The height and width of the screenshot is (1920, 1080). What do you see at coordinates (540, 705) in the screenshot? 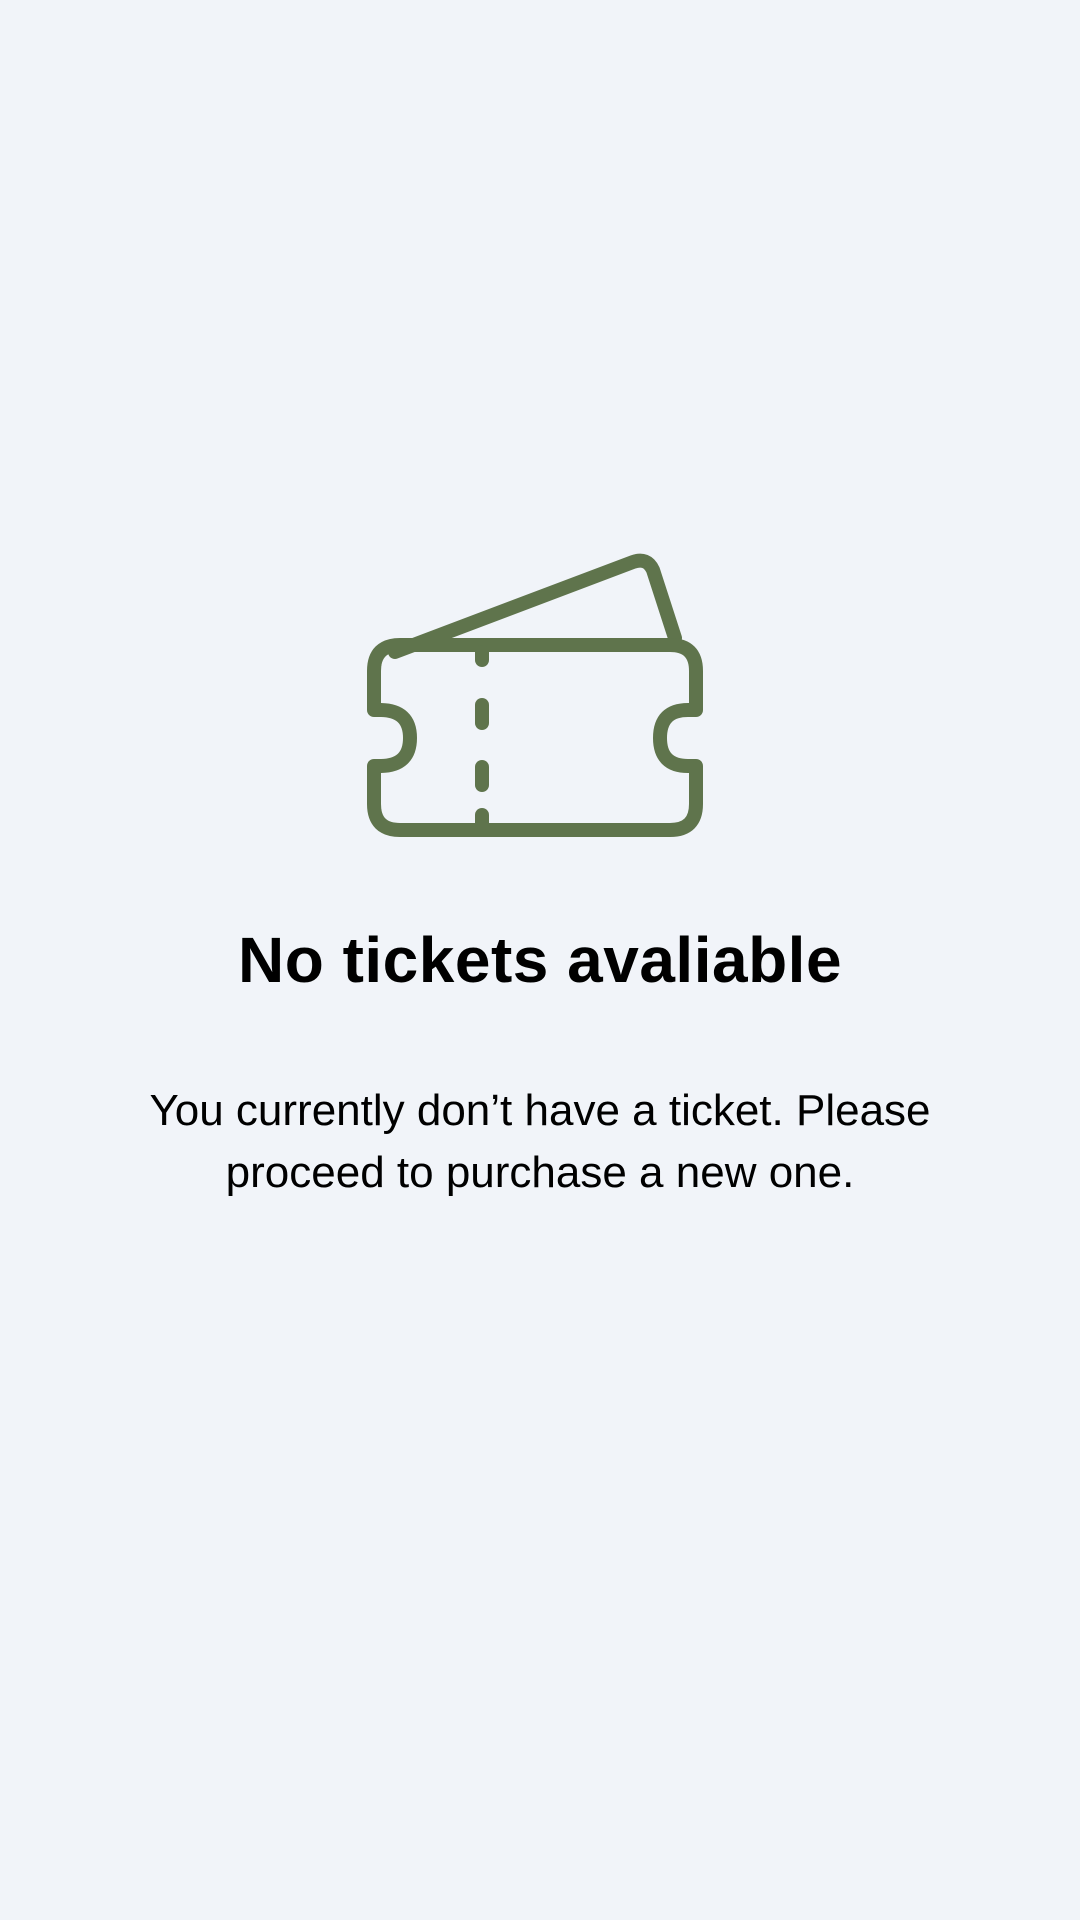
I see `ticket-icon` at bounding box center [540, 705].